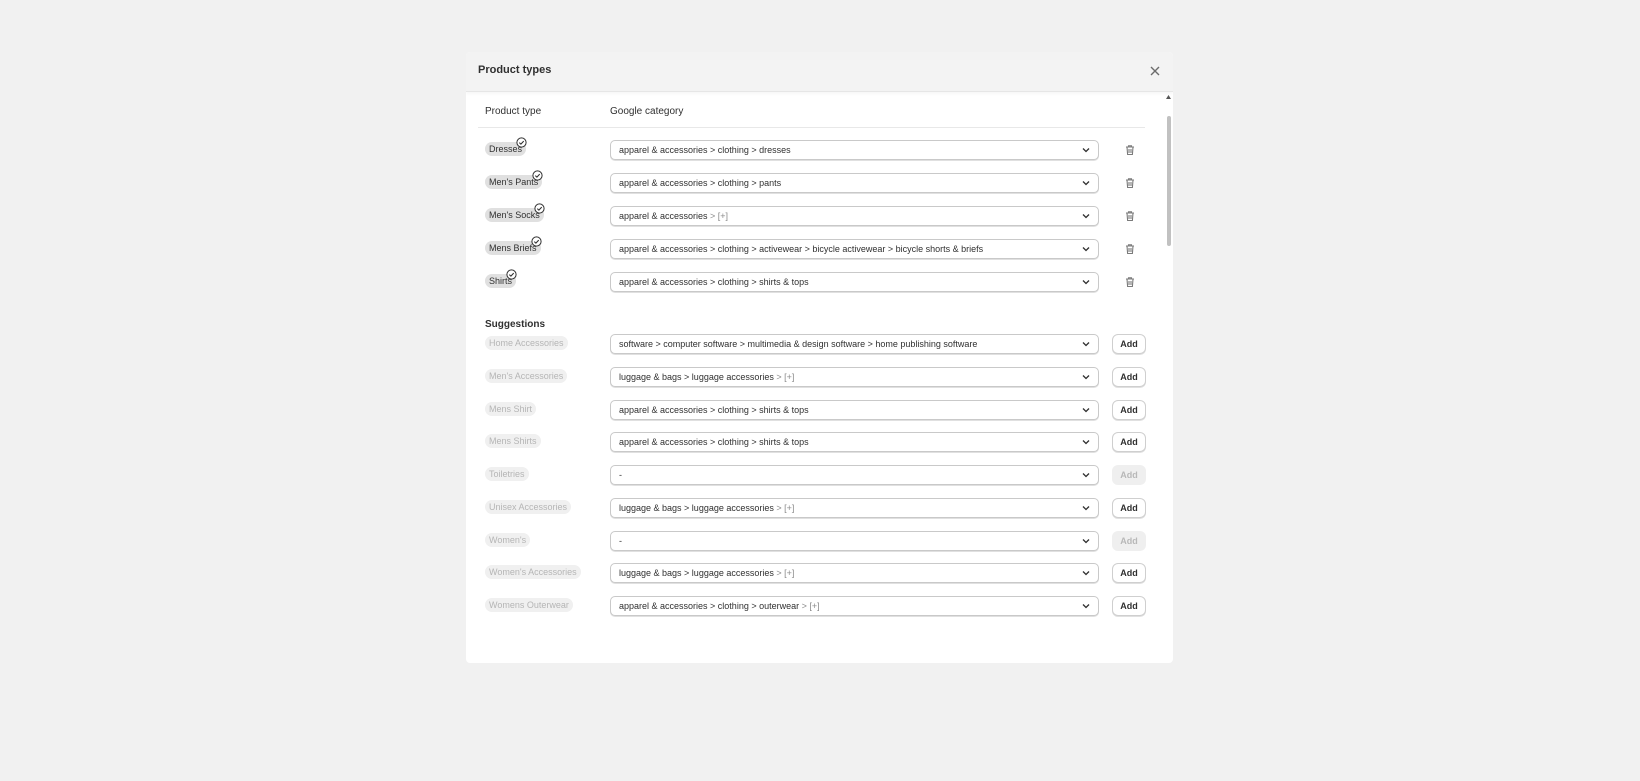  What do you see at coordinates (528, 507) in the screenshot?
I see `suggested-product-type-tag: Unisex Accessories` at bounding box center [528, 507].